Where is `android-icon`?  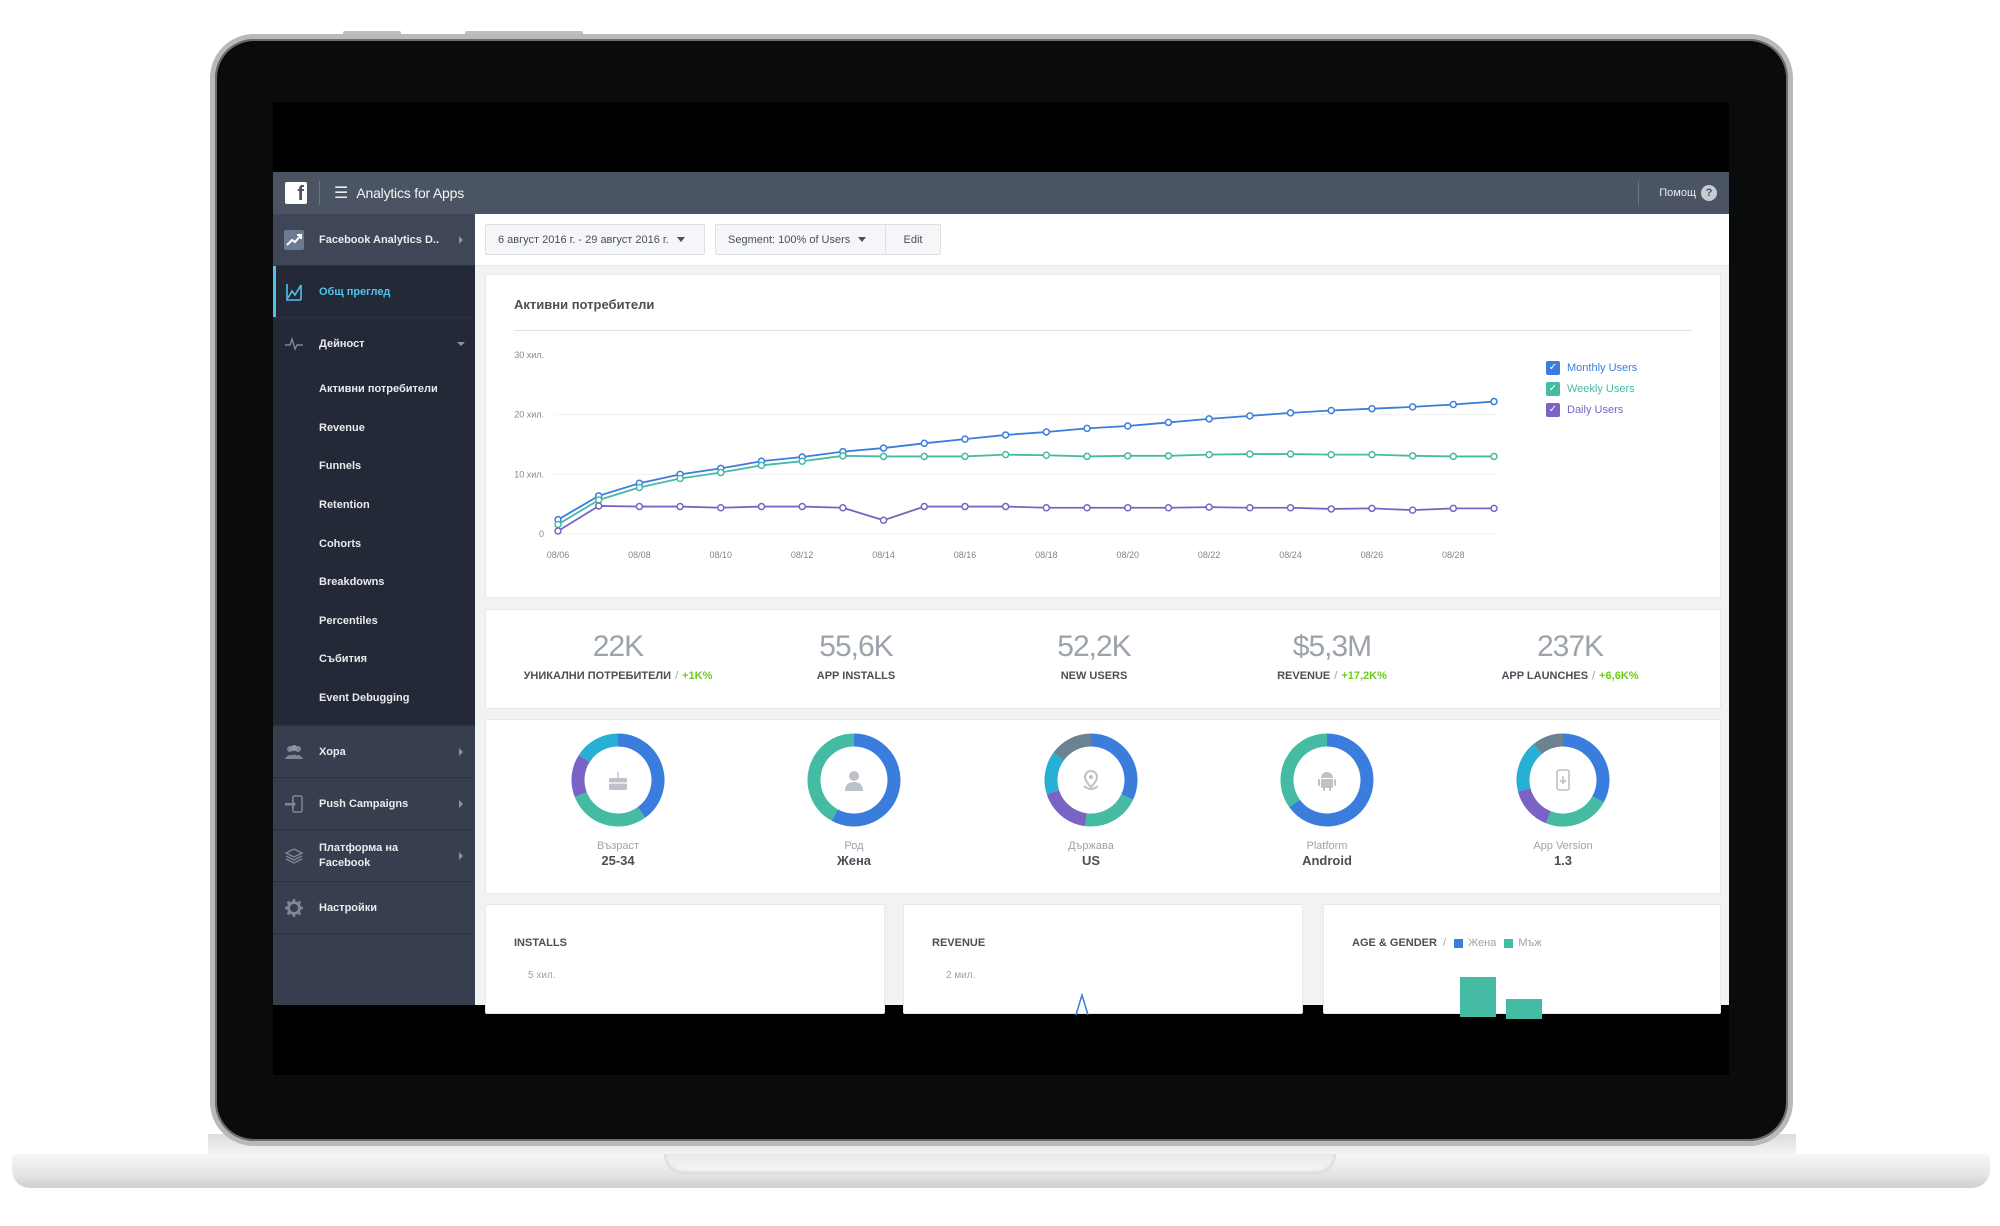
android-icon is located at coordinates (1327, 781).